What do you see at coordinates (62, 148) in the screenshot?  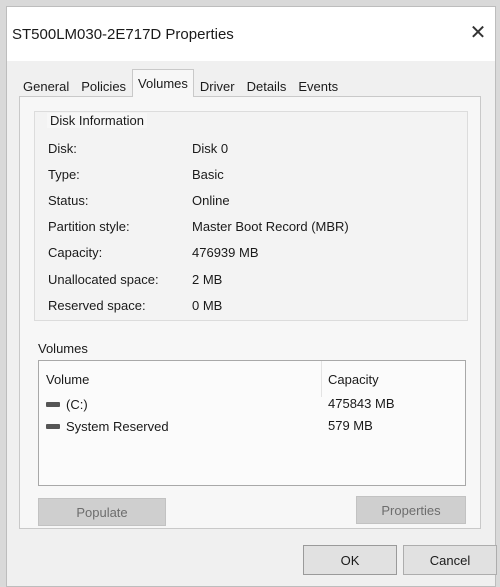 I see `disk-label: Disk:` at bounding box center [62, 148].